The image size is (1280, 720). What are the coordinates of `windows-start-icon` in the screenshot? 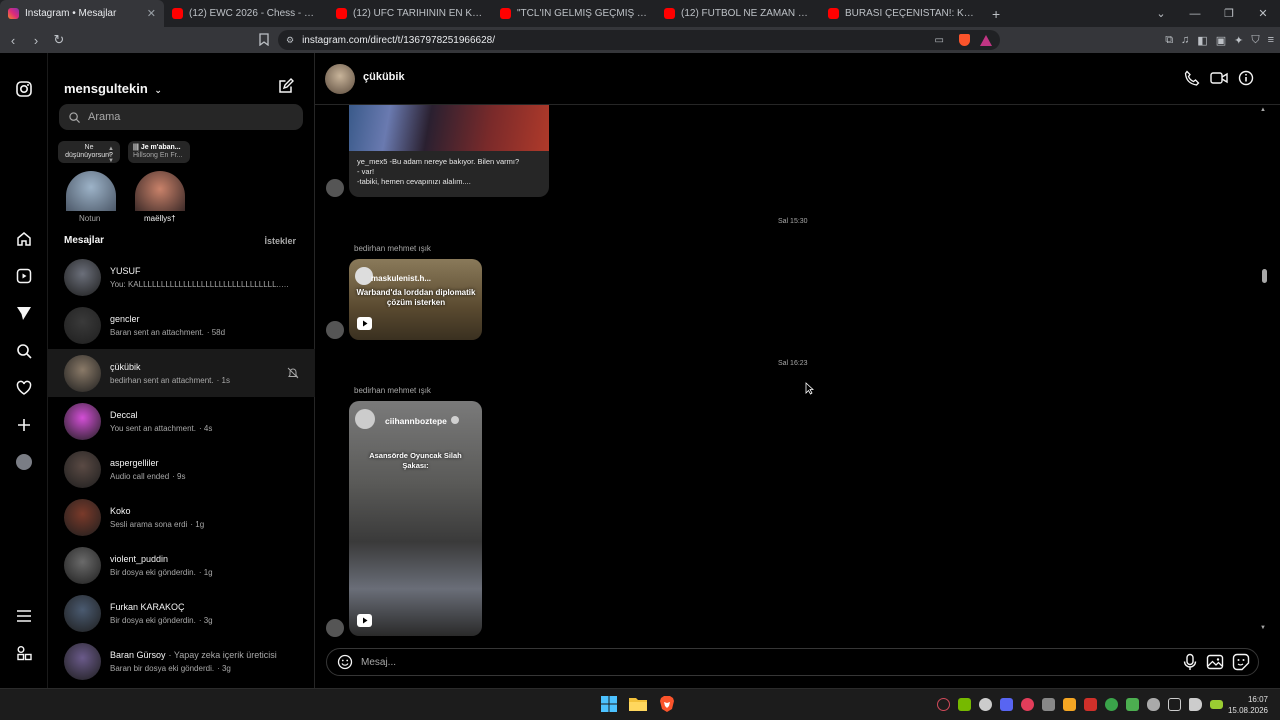 It's located at (609, 704).